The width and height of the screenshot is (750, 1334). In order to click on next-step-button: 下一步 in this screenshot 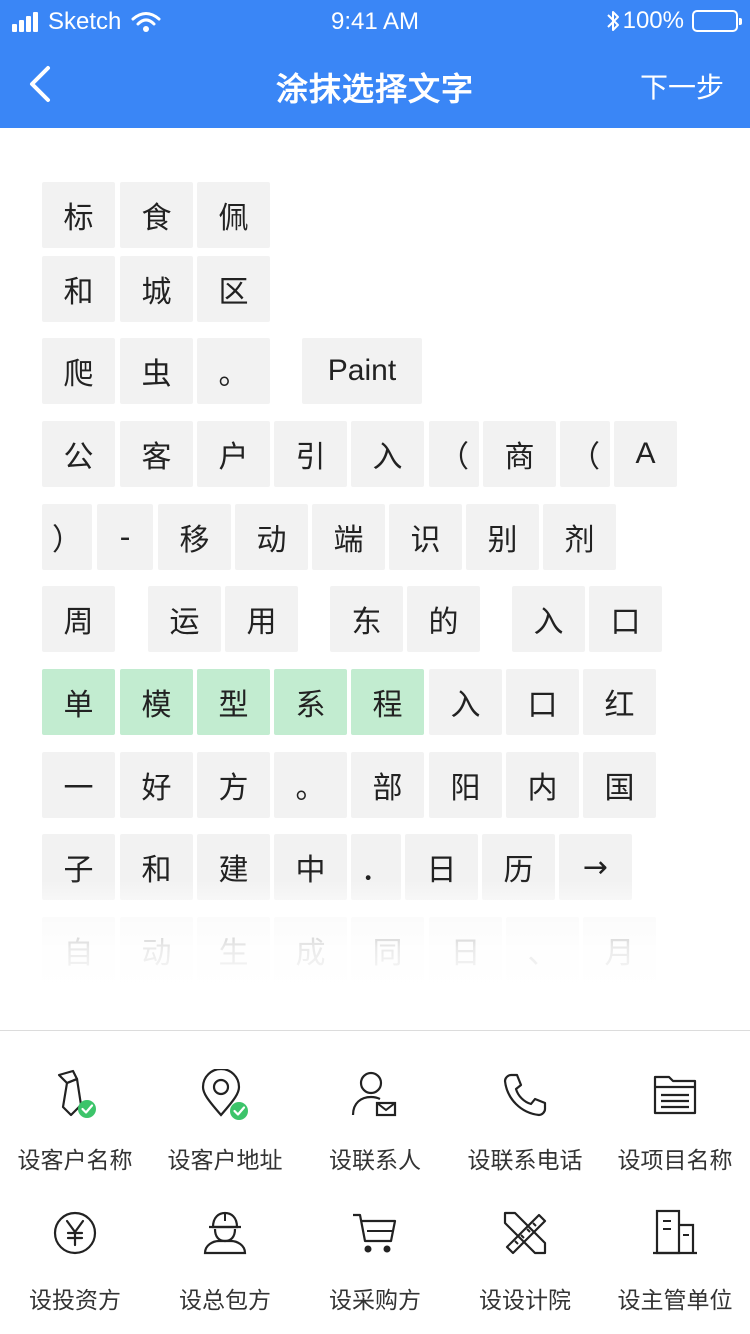, I will do `click(682, 86)`.